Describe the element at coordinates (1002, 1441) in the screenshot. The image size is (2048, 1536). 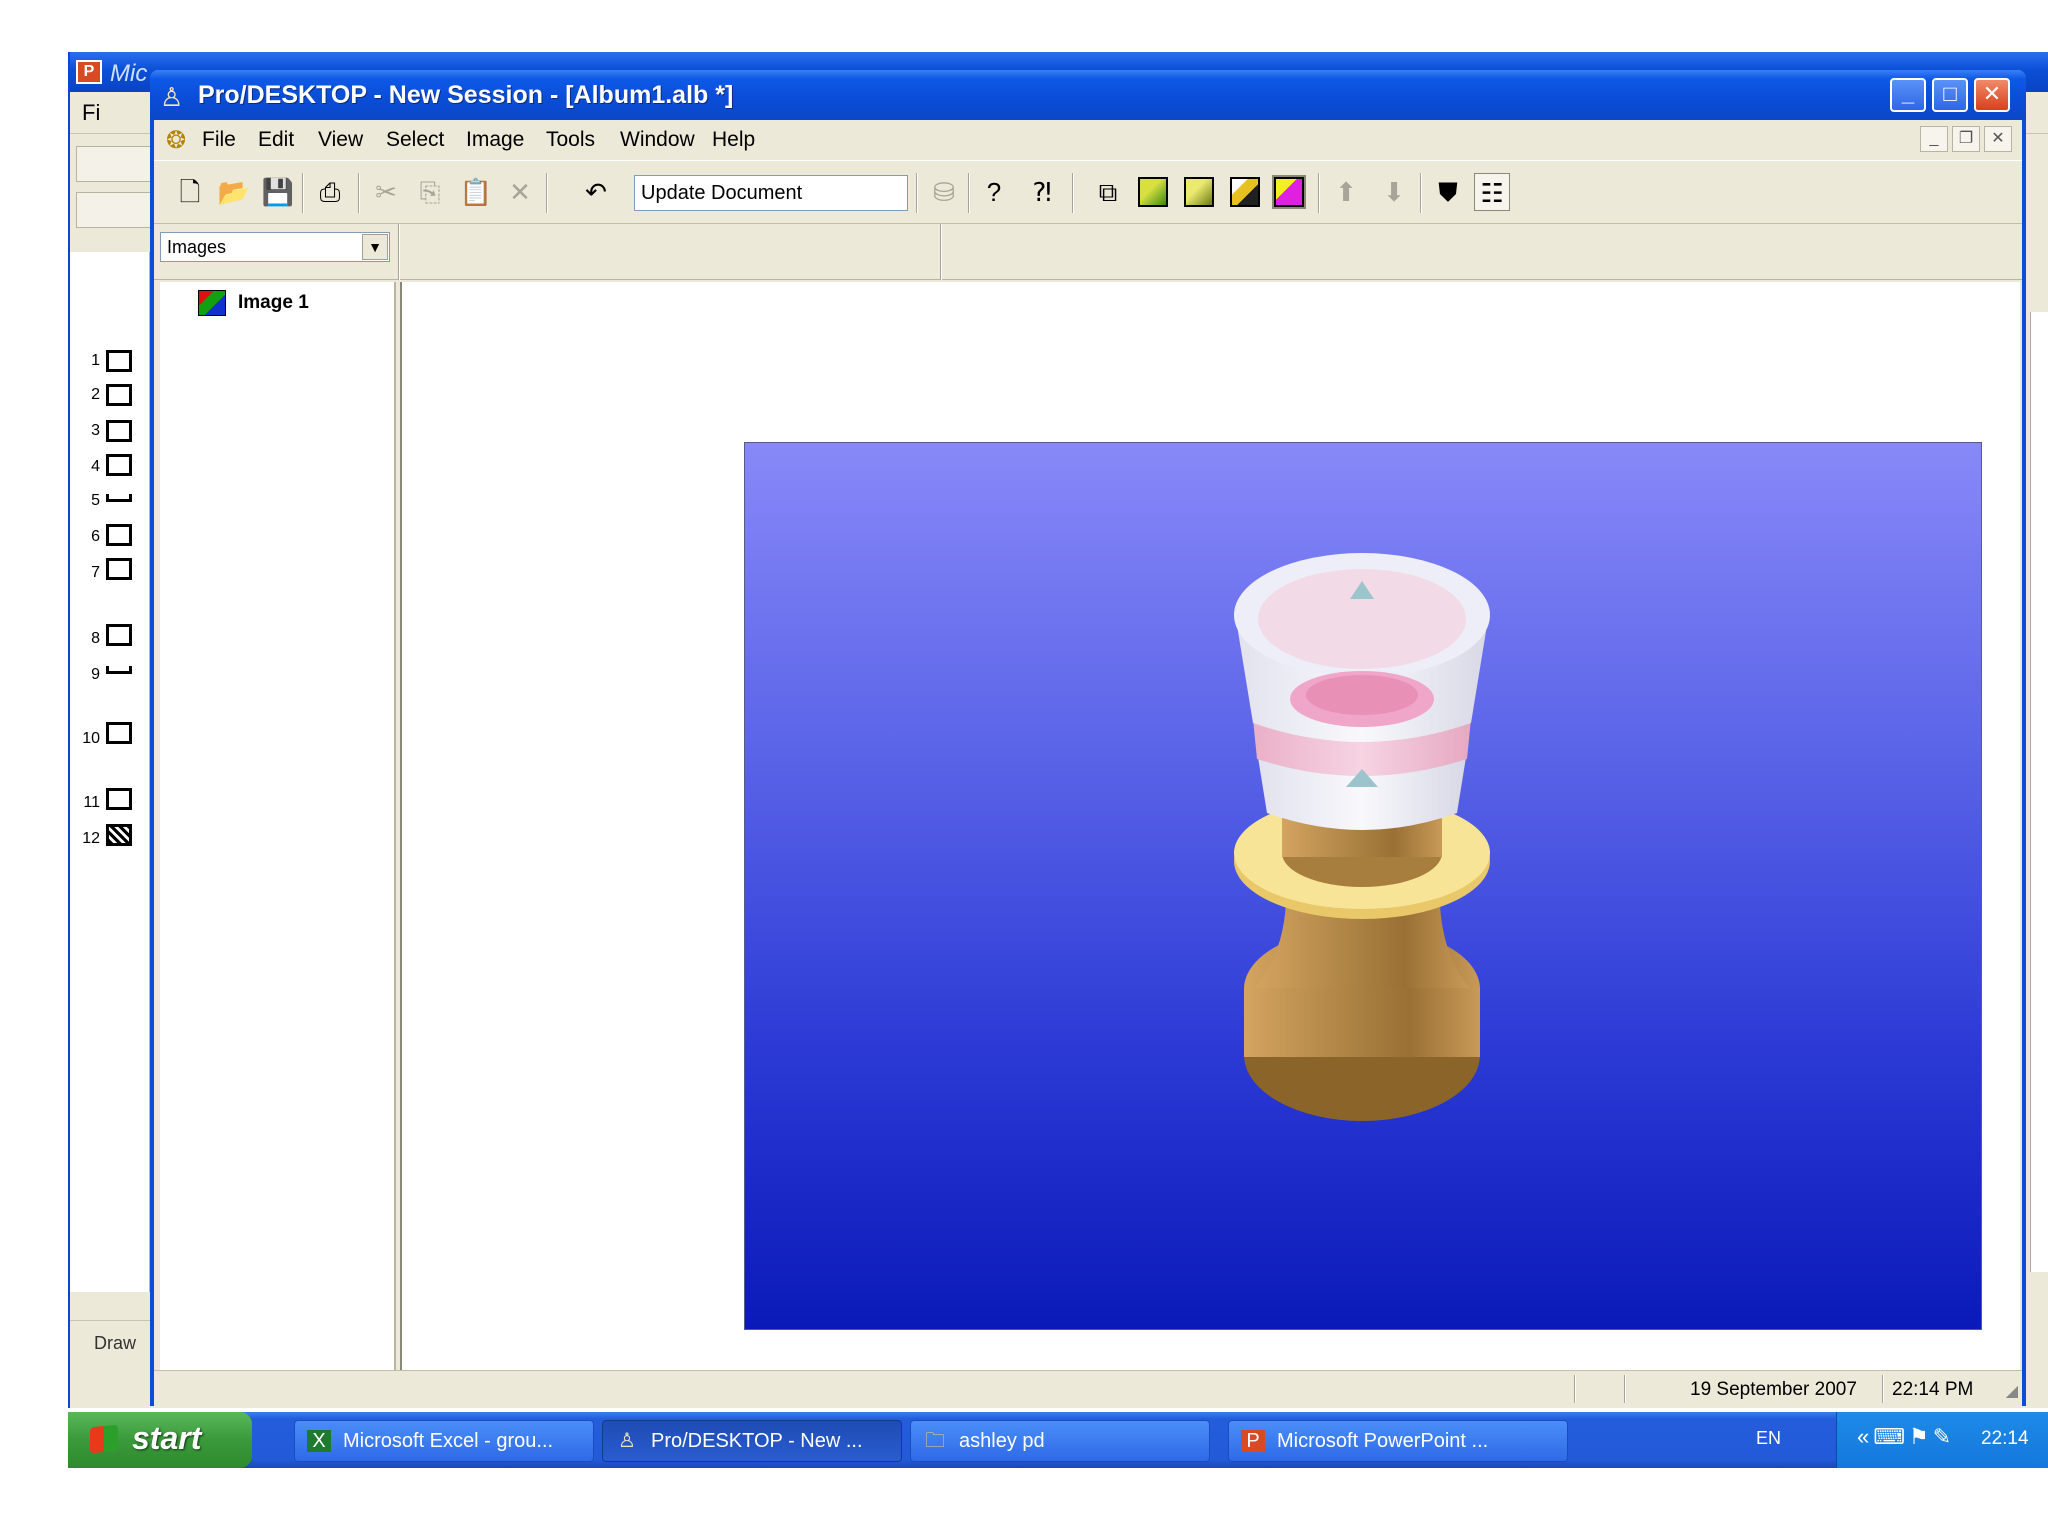
I see `task-label: ashley pd` at that location.